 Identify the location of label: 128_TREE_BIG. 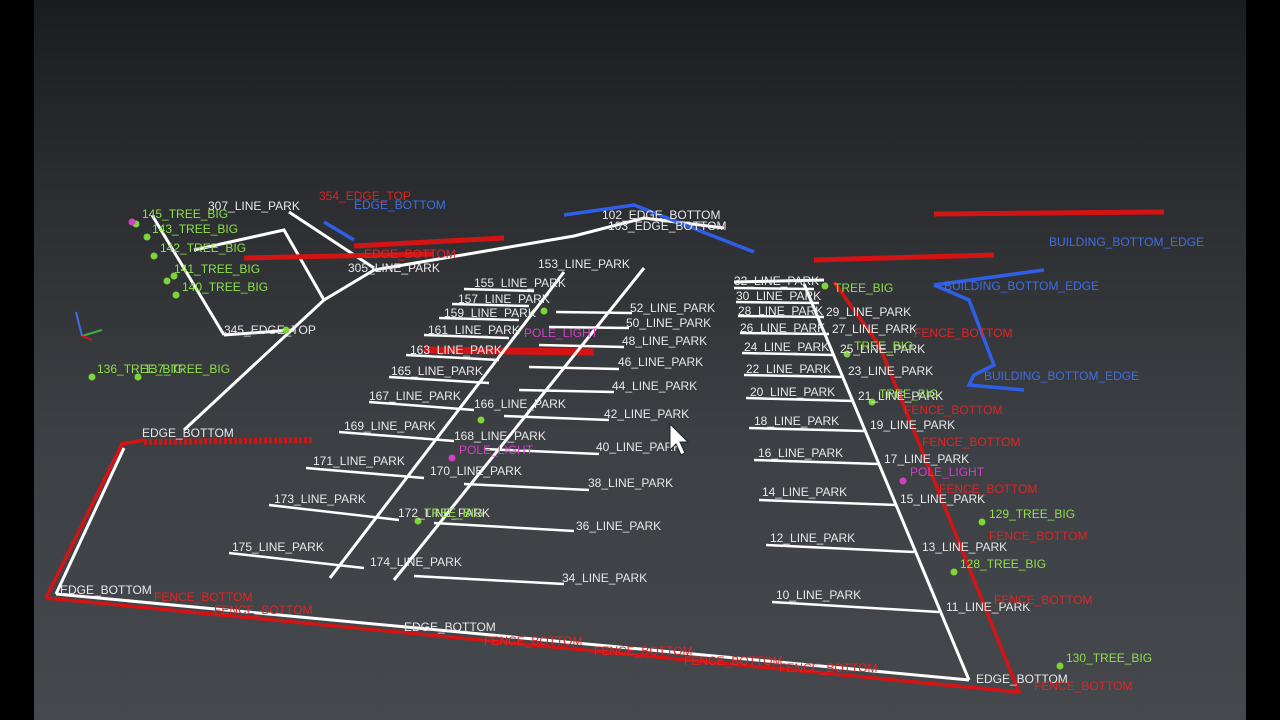
(1003, 564).